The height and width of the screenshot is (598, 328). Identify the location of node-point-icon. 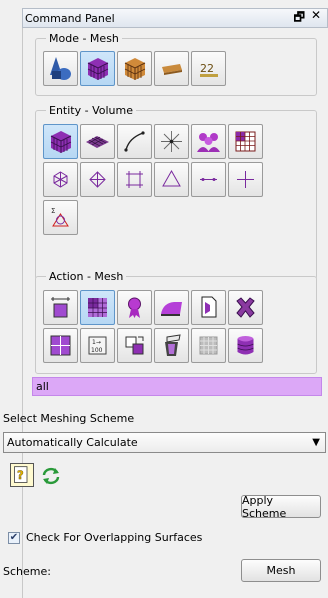
(245, 179).